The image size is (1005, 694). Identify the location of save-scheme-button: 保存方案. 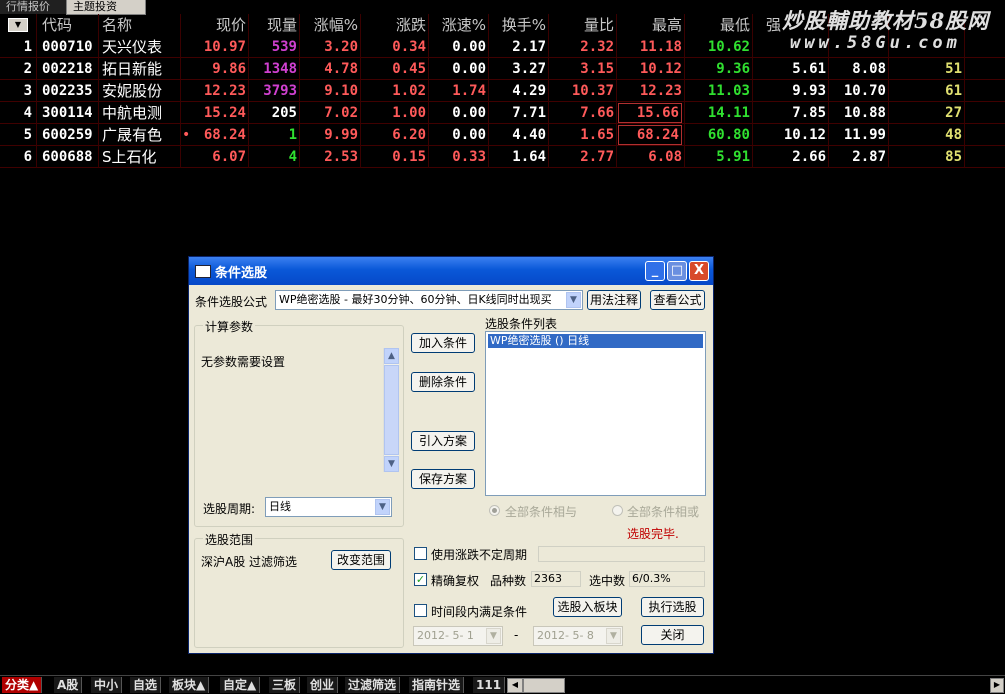
(443, 479).